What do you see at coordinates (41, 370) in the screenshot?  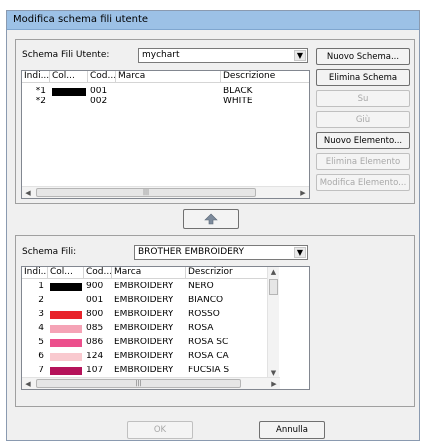 I see `row-index: 7` at bounding box center [41, 370].